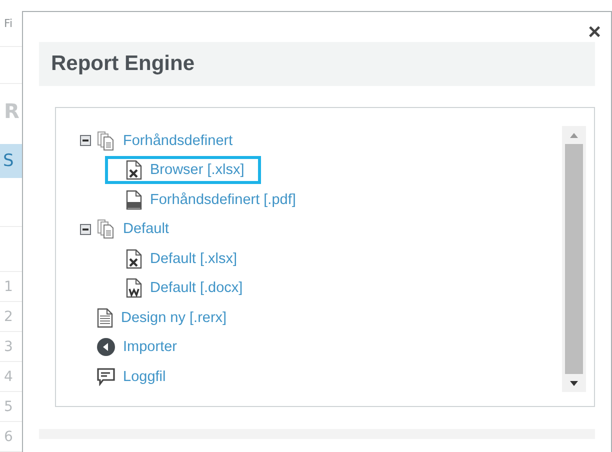 The height and width of the screenshot is (452, 612). Describe the element at coordinates (179, 258) in the screenshot. I see `tree-item: Default [.xlsx]` at that location.